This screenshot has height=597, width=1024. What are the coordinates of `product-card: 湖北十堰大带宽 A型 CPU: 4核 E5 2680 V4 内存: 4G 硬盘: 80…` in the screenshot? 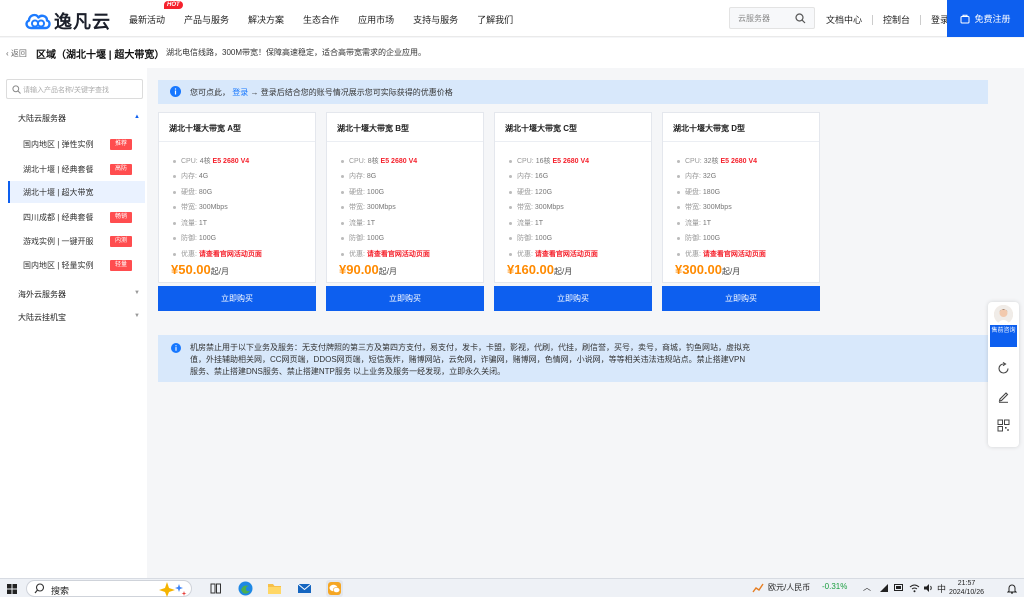 It's located at (237, 197).